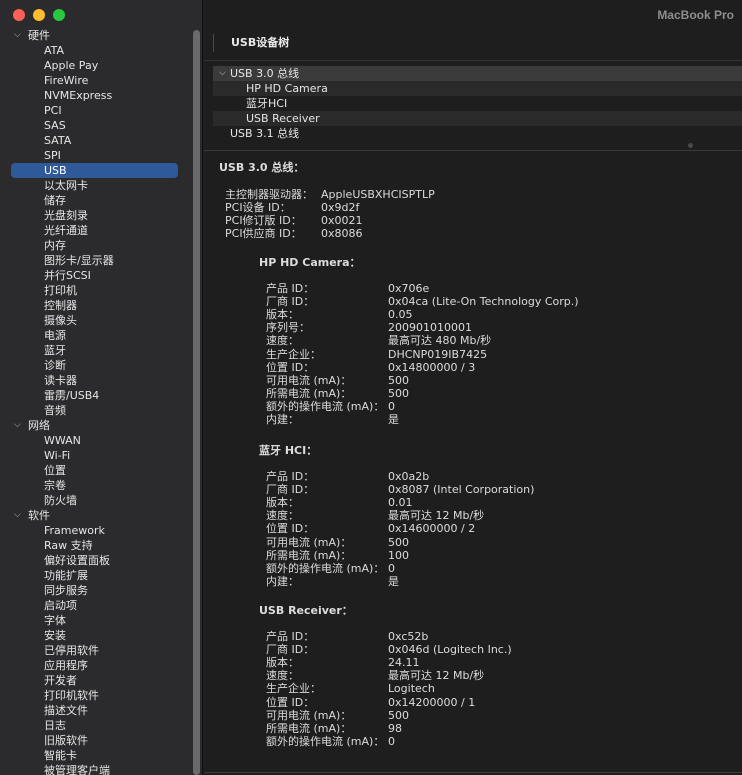 The image size is (742, 775). I want to click on field-value: 500, so click(398, 380).